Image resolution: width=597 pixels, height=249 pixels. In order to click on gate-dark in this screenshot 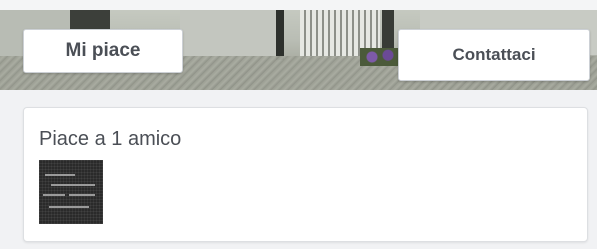, I will do `click(280, 35)`.